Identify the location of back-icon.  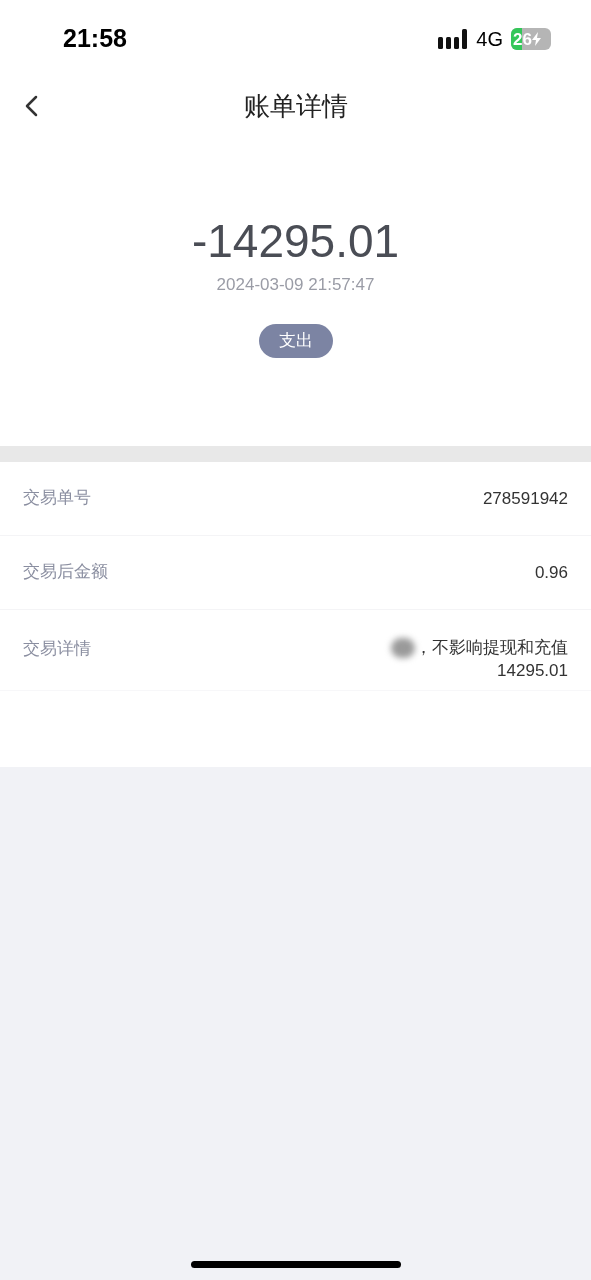
(31, 106).